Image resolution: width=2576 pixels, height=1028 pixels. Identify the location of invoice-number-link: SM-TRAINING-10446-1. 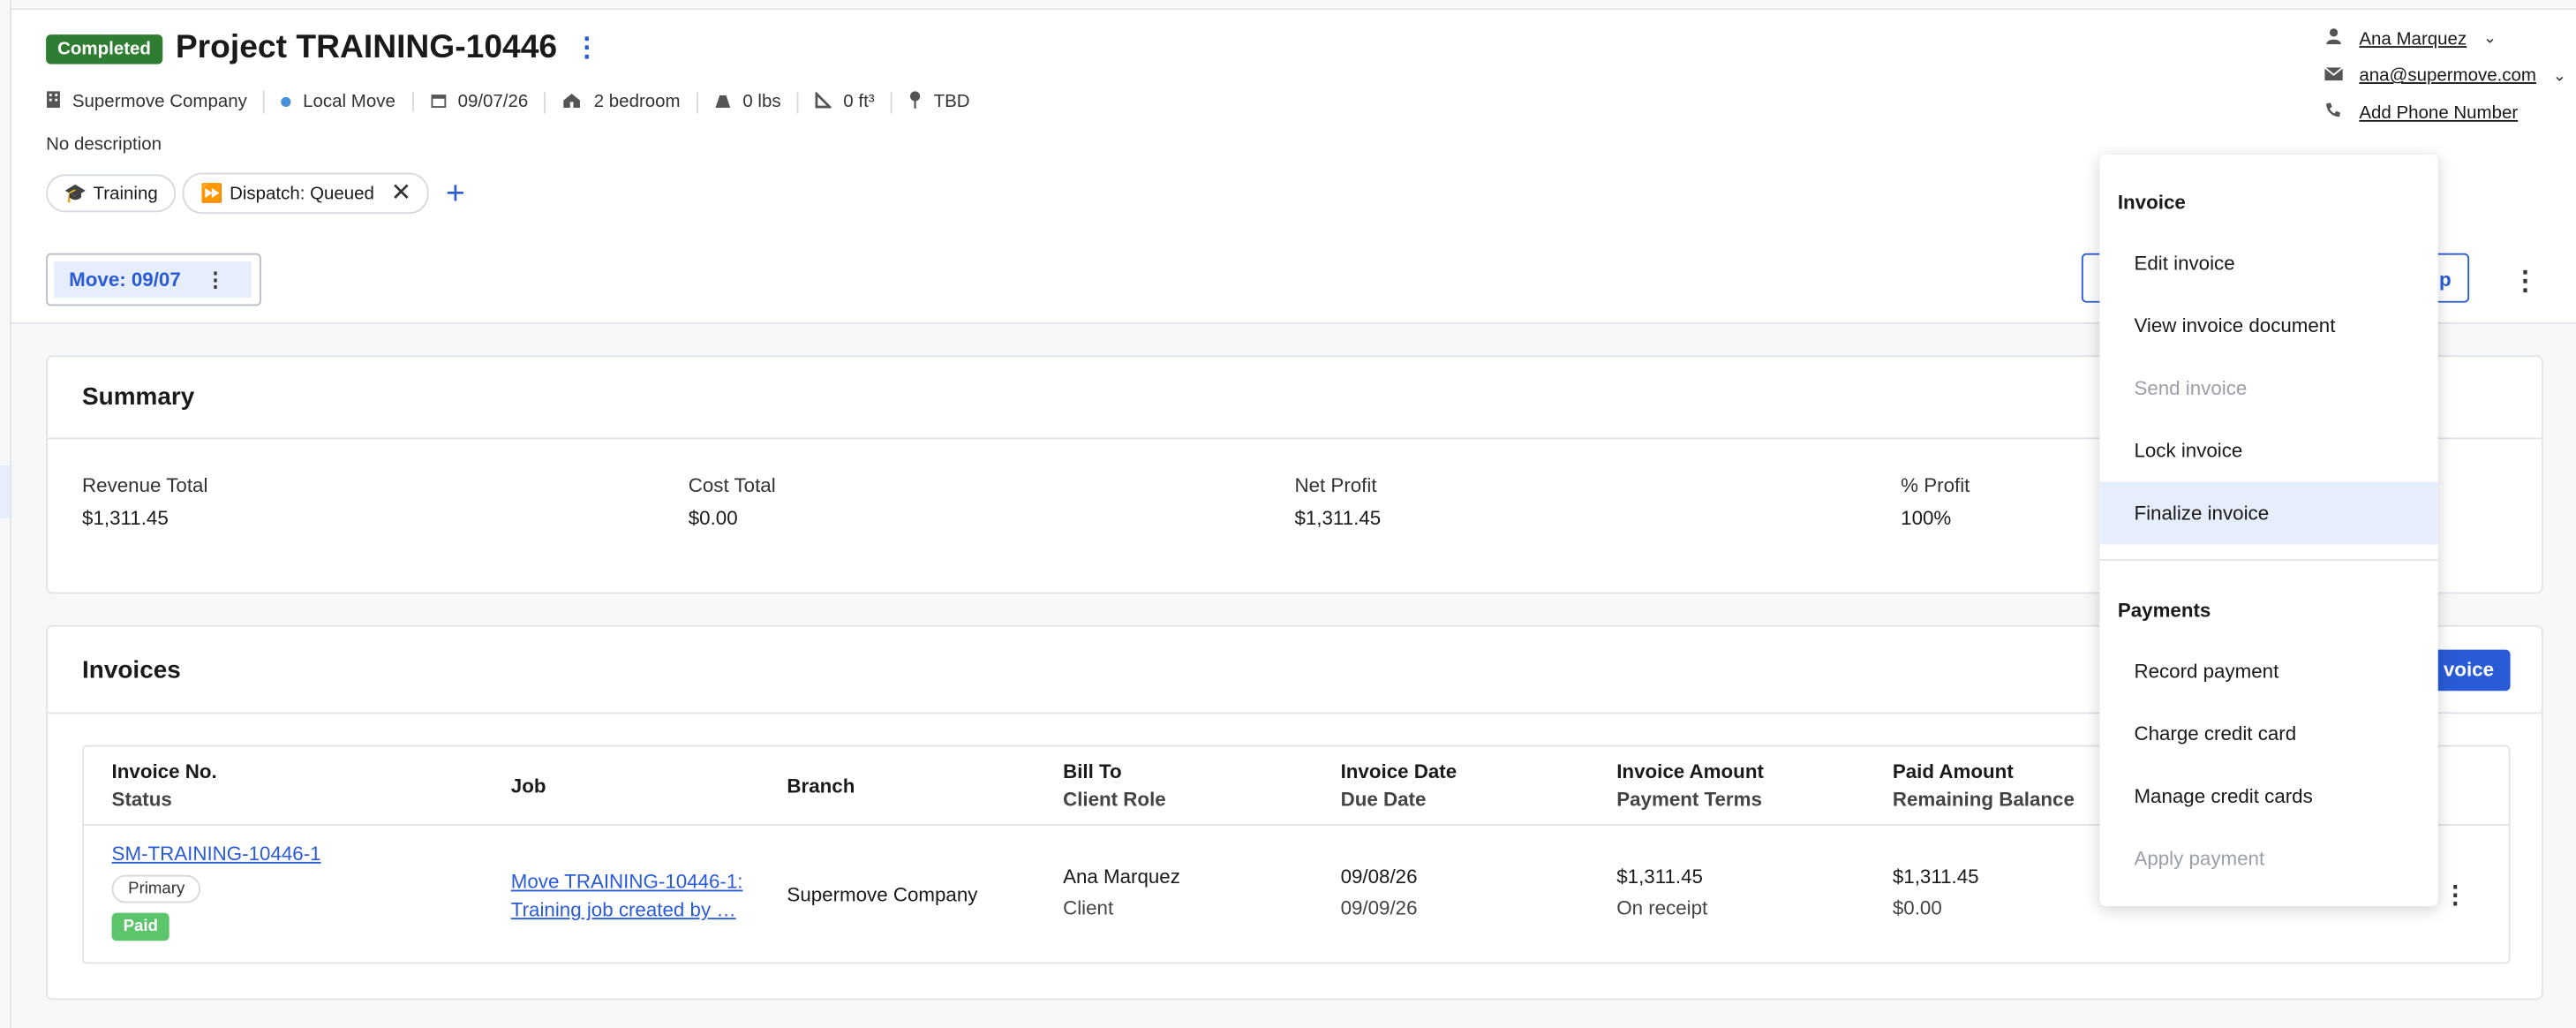
(217, 854).